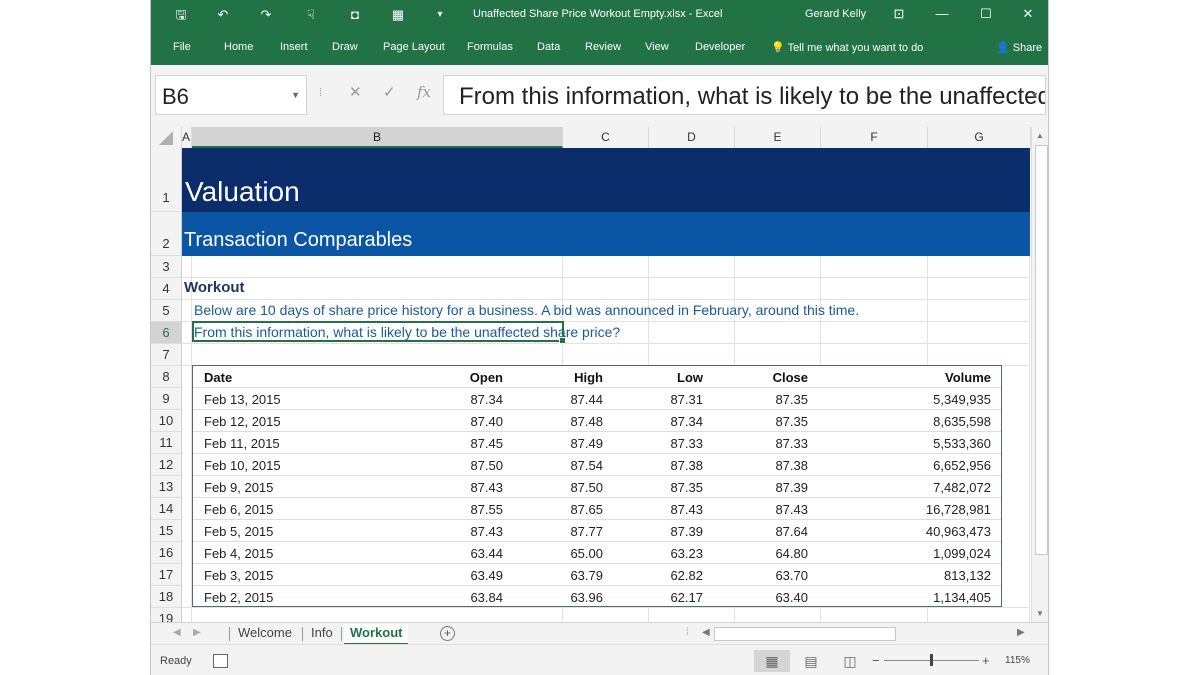  What do you see at coordinates (772, 661) in the screenshot?
I see `normal-view-icon: ▦` at bounding box center [772, 661].